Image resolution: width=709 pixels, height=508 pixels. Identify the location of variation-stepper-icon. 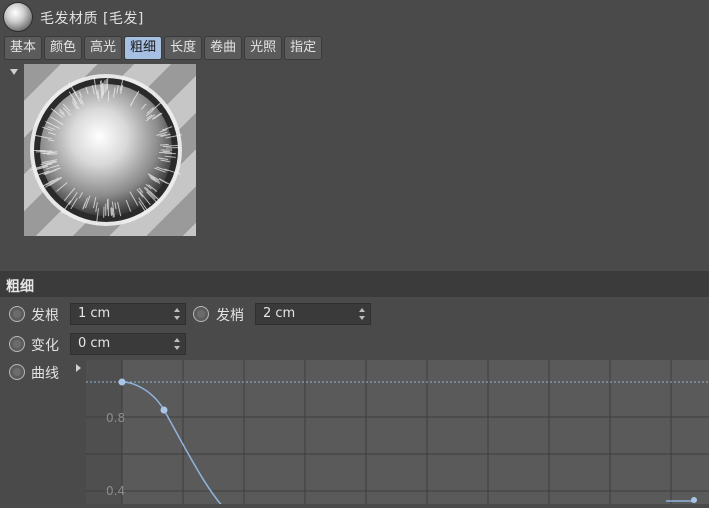
(178, 344).